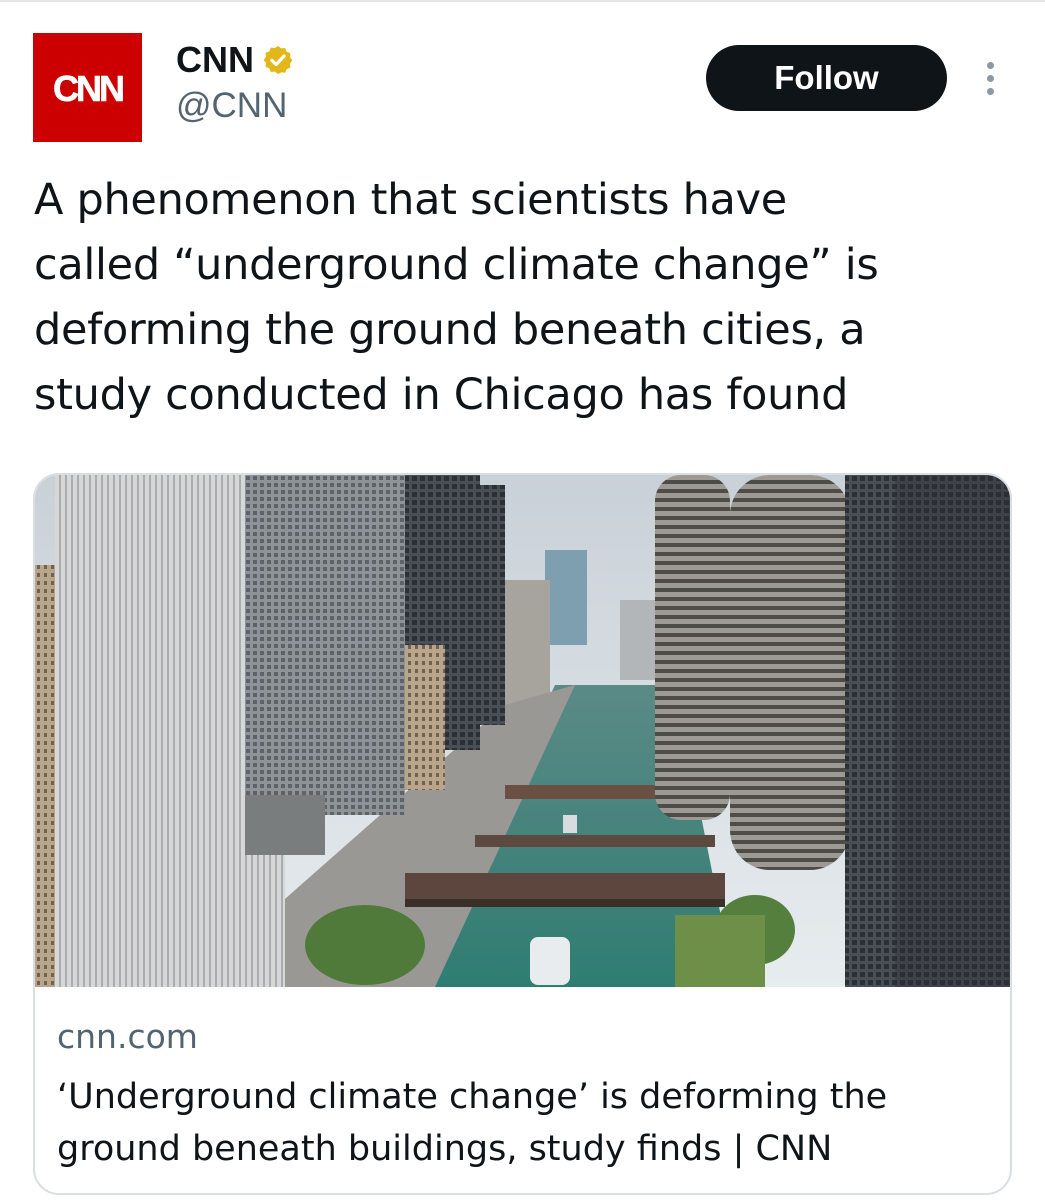 Image resolution: width=1045 pixels, height=1200 pixels. I want to click on verified-badge-icon, so click(278, 60).